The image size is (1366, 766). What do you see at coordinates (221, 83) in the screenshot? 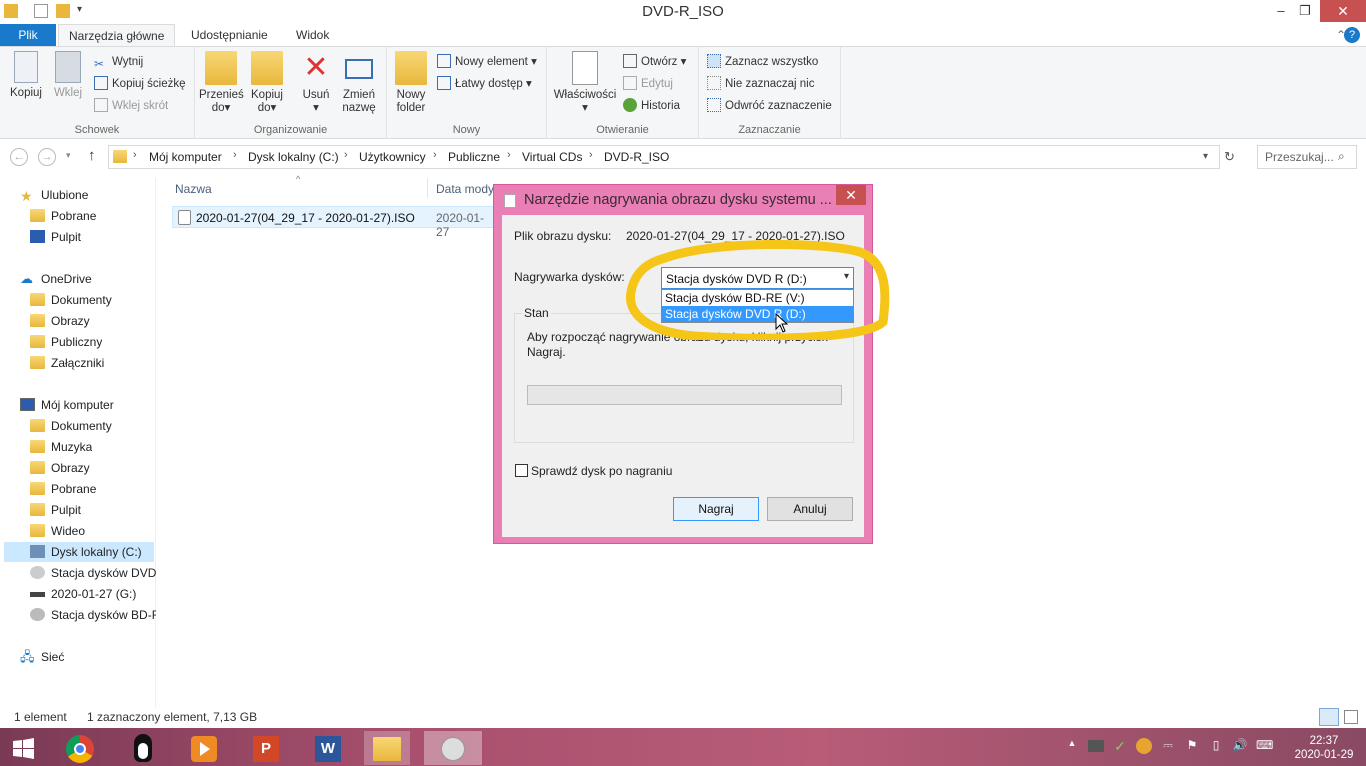
I see `move-to-button: Przenieś do▾` at bounding box center [221, 83].